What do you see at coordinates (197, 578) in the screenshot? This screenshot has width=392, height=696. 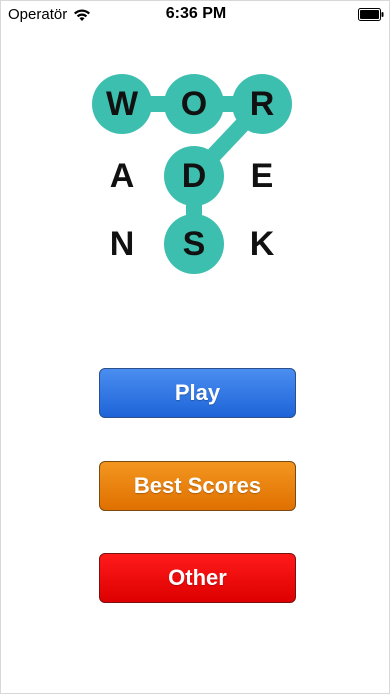 I see `other-button: Other` at bounding box center [197, 578].